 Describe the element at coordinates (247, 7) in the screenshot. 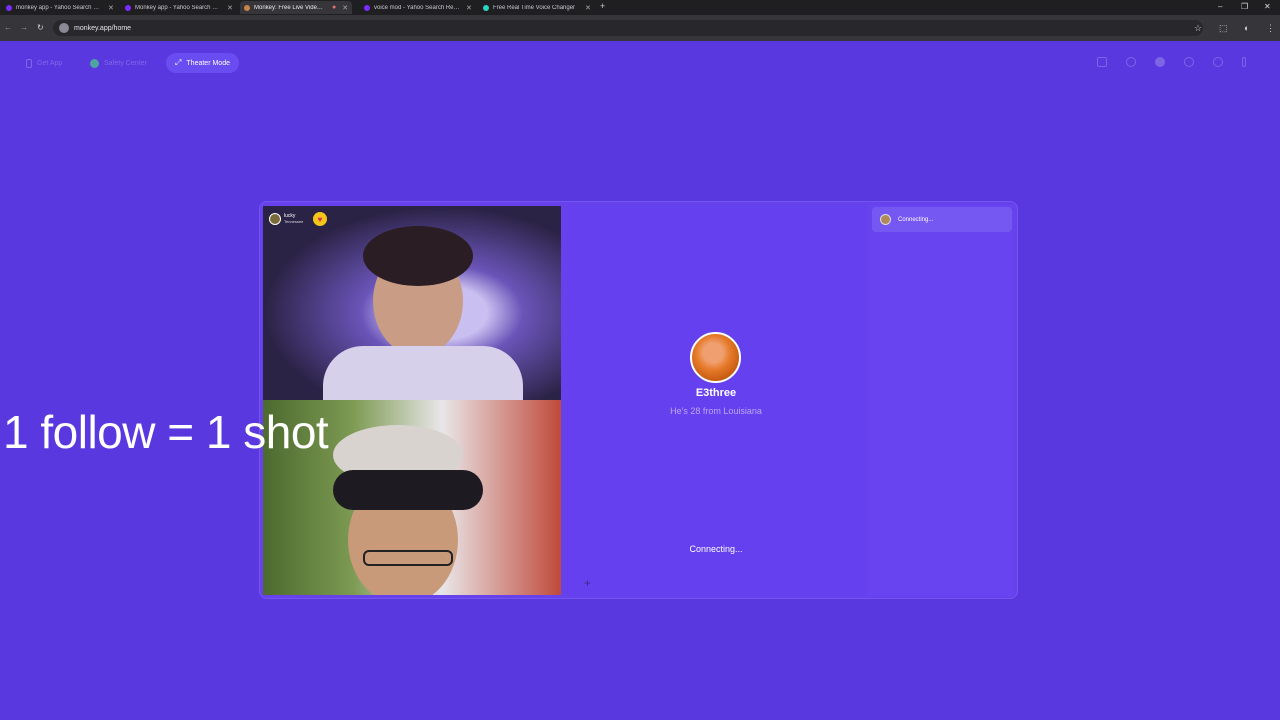

I see `monkey-icon` at that location.